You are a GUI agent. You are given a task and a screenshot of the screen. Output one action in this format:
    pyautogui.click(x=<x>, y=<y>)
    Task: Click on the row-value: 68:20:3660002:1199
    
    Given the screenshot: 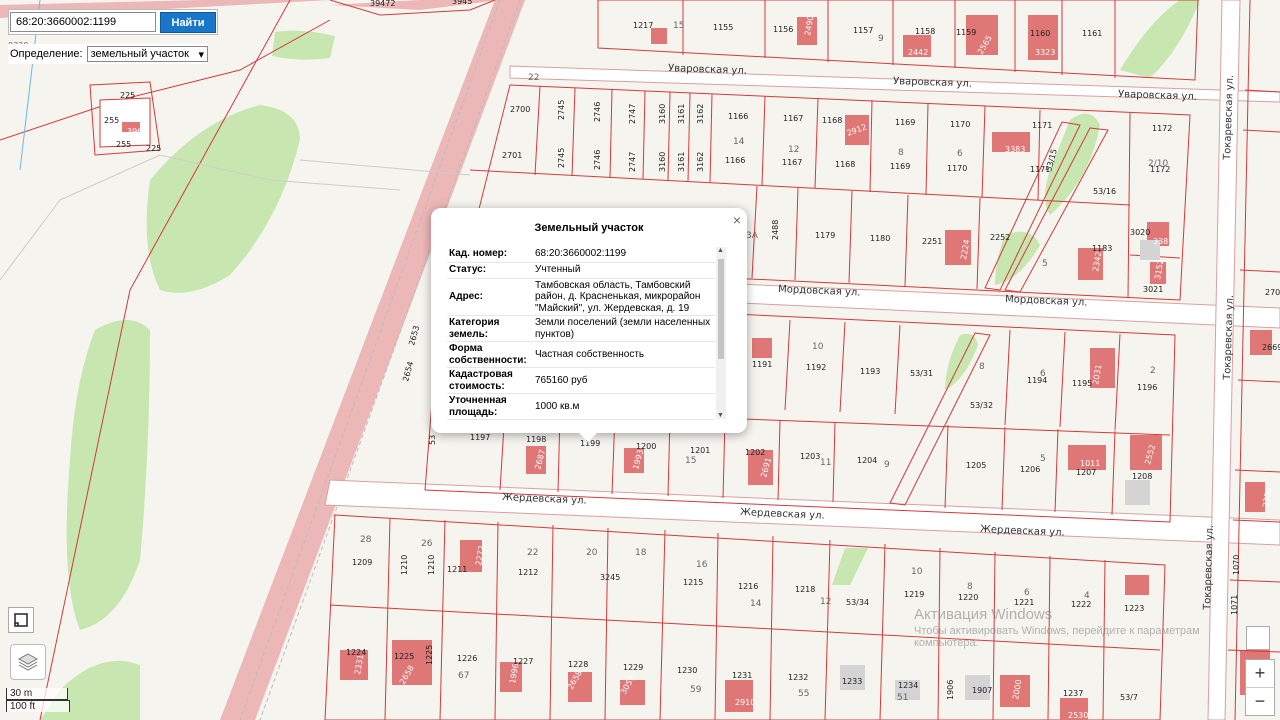 What is the action you would take?
    pyautogui.click(x=624, y=254)
    